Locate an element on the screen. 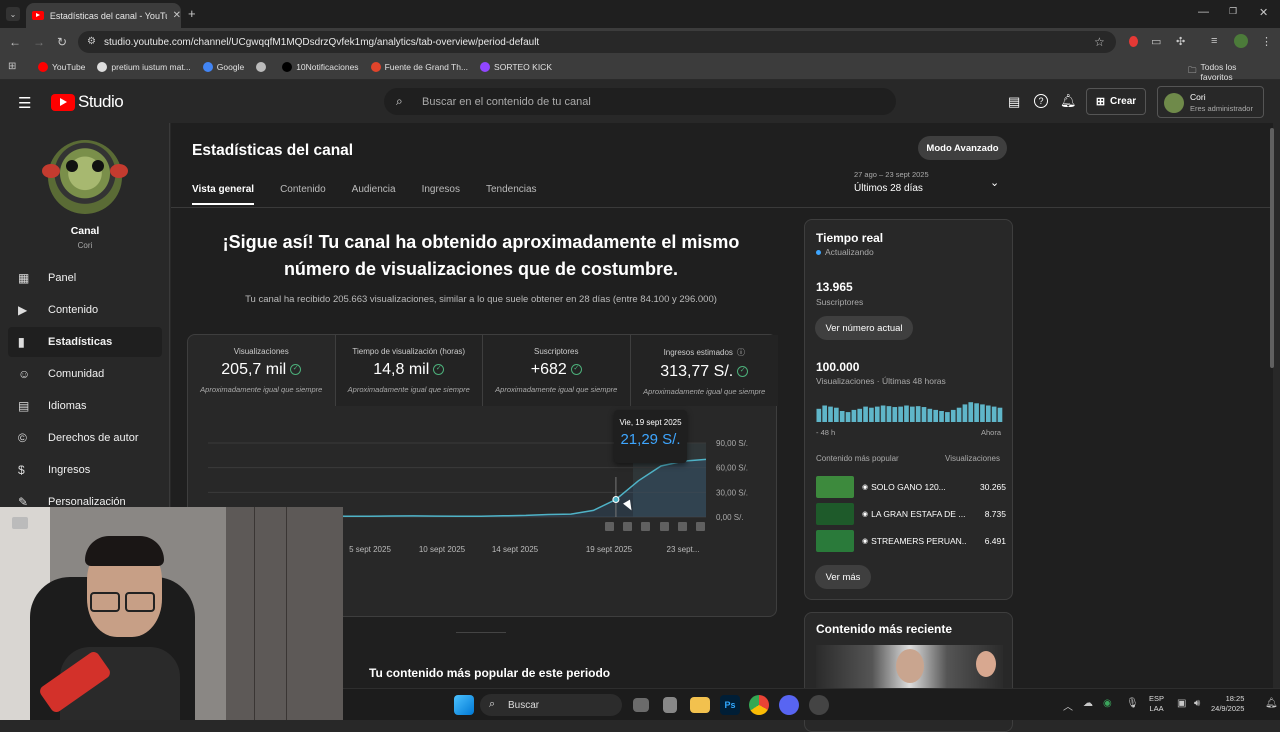 This screenshot has height=732, width=1280. photoshop-icon: Ps is located at coordinates (730, 705).